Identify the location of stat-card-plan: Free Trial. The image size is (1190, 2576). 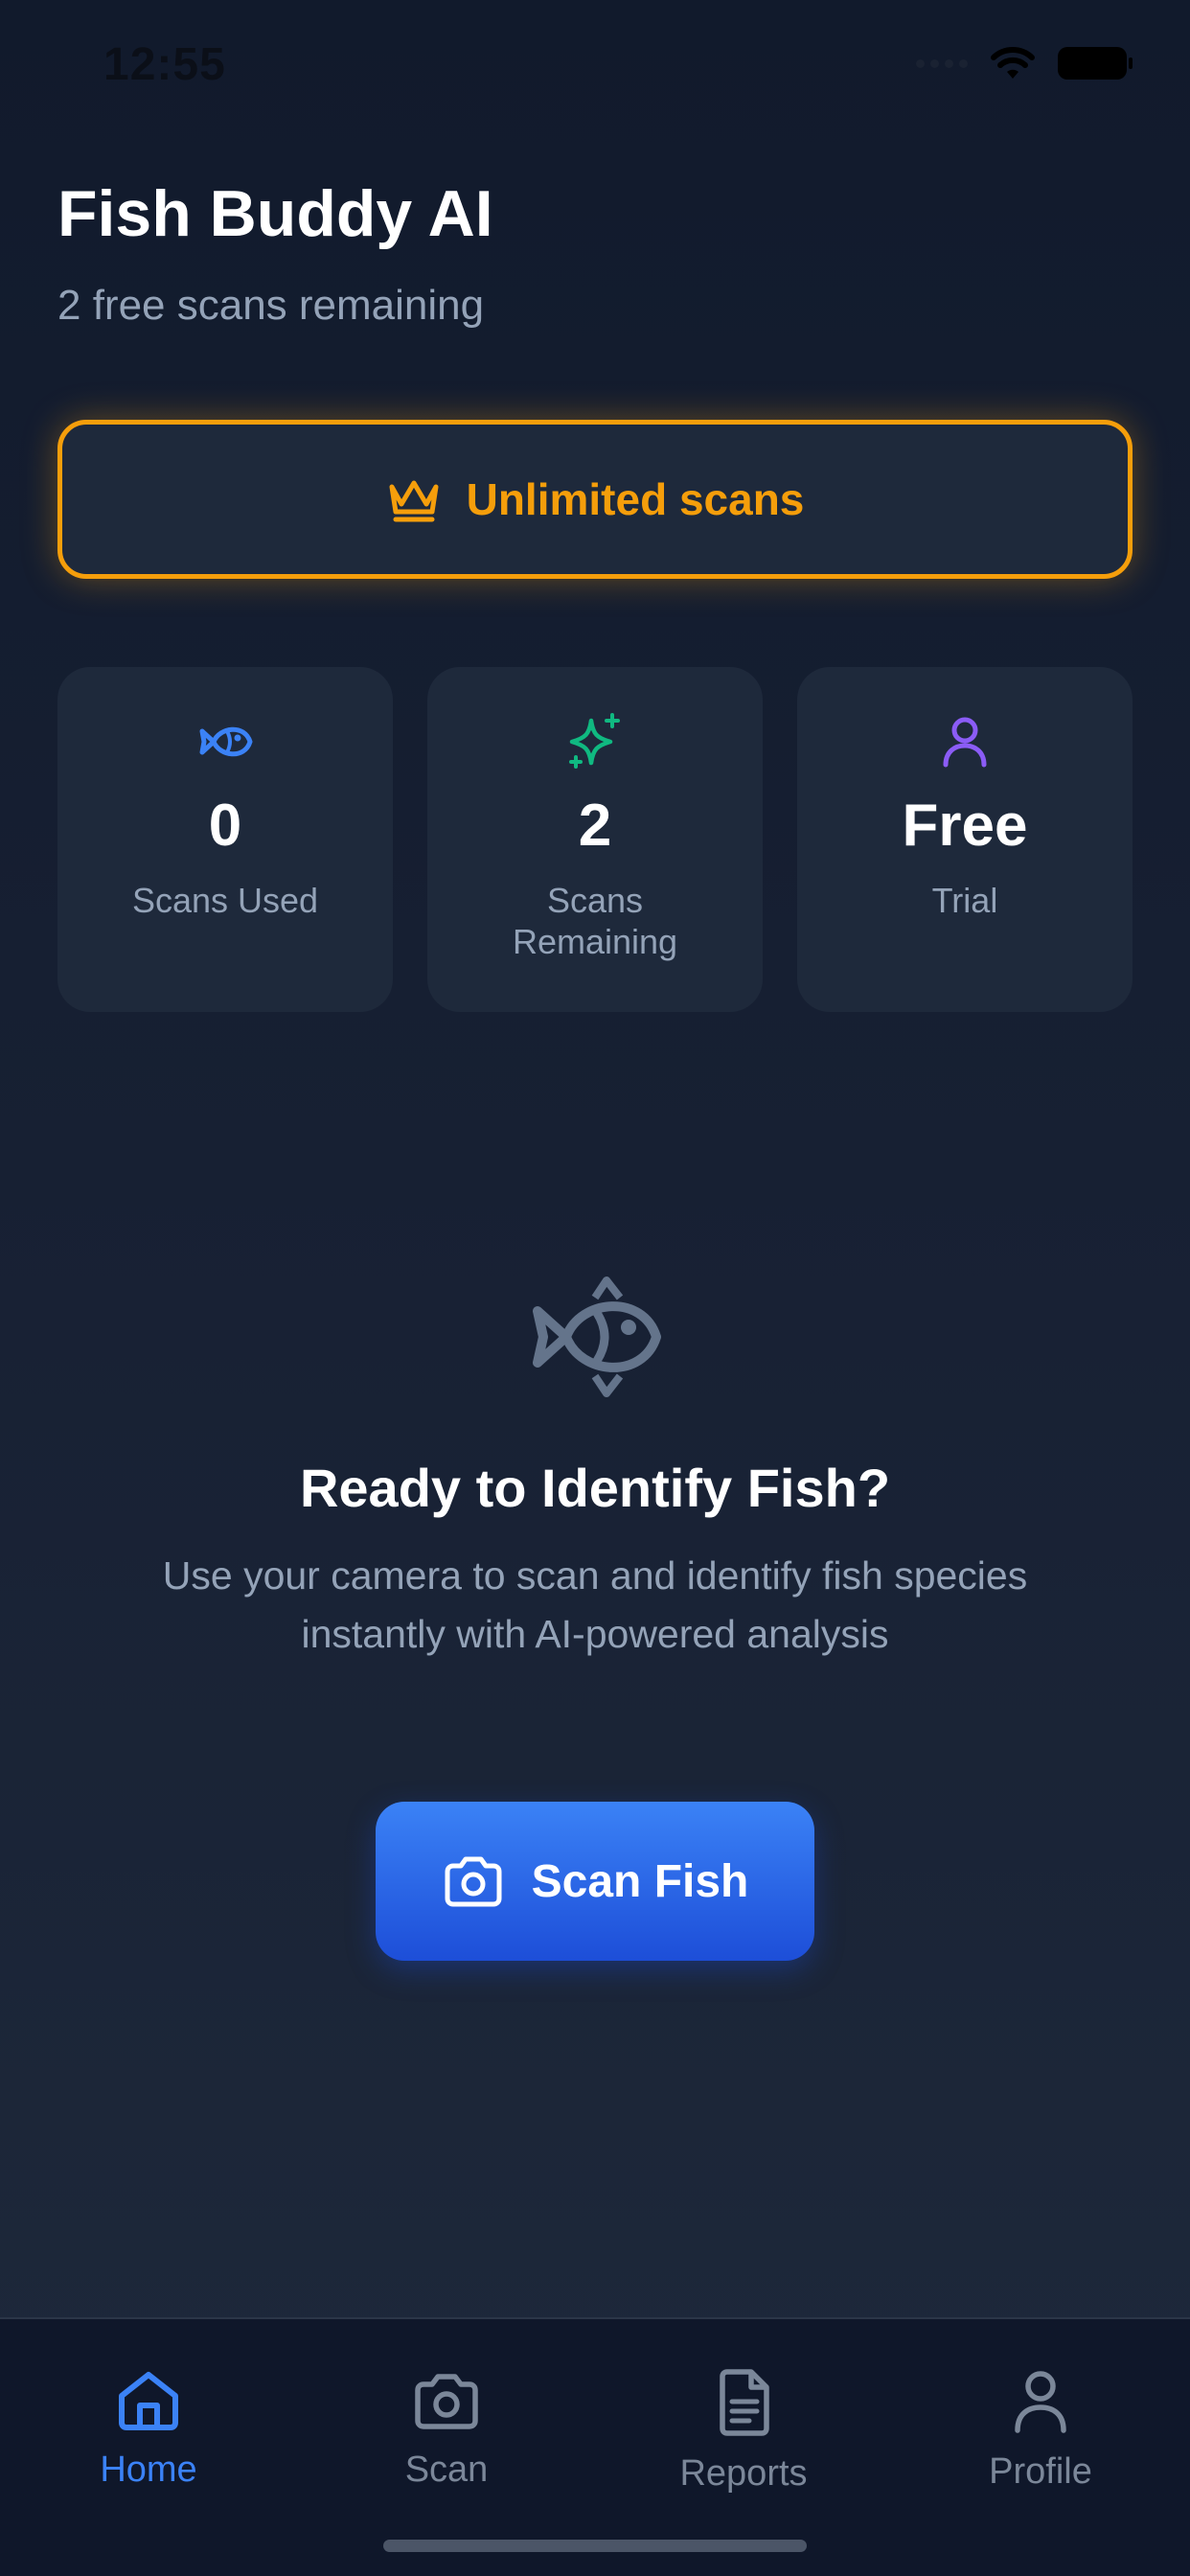
(965, 839).